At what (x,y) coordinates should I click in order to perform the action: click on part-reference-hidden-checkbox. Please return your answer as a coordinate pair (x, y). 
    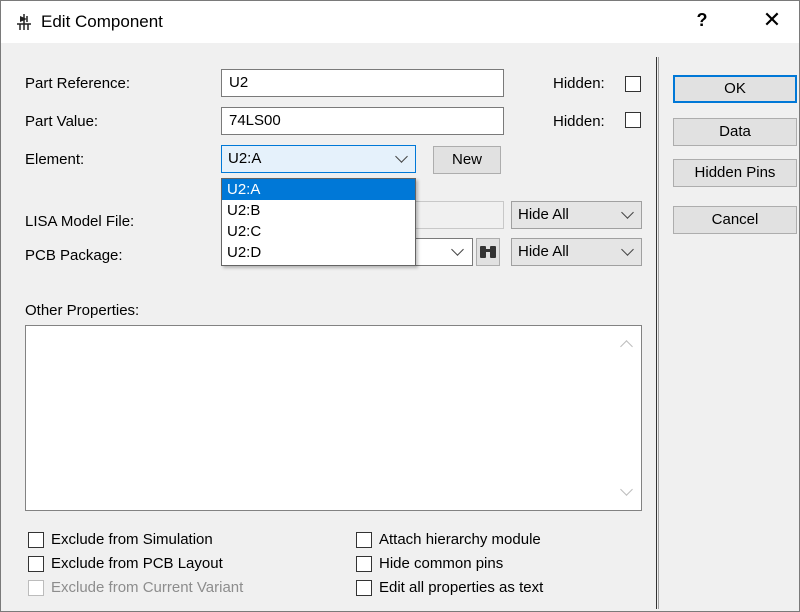
    Looking at the image, I should click on (633, 84).